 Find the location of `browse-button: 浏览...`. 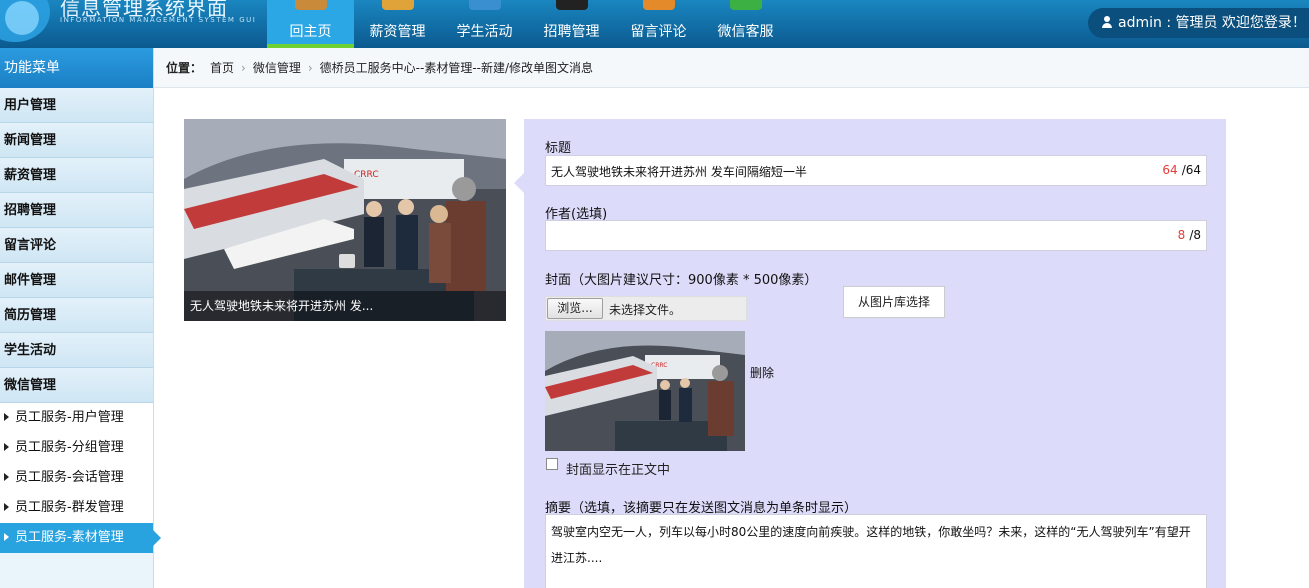

browse-button: 浏览... is located at coordinates (575, 308).